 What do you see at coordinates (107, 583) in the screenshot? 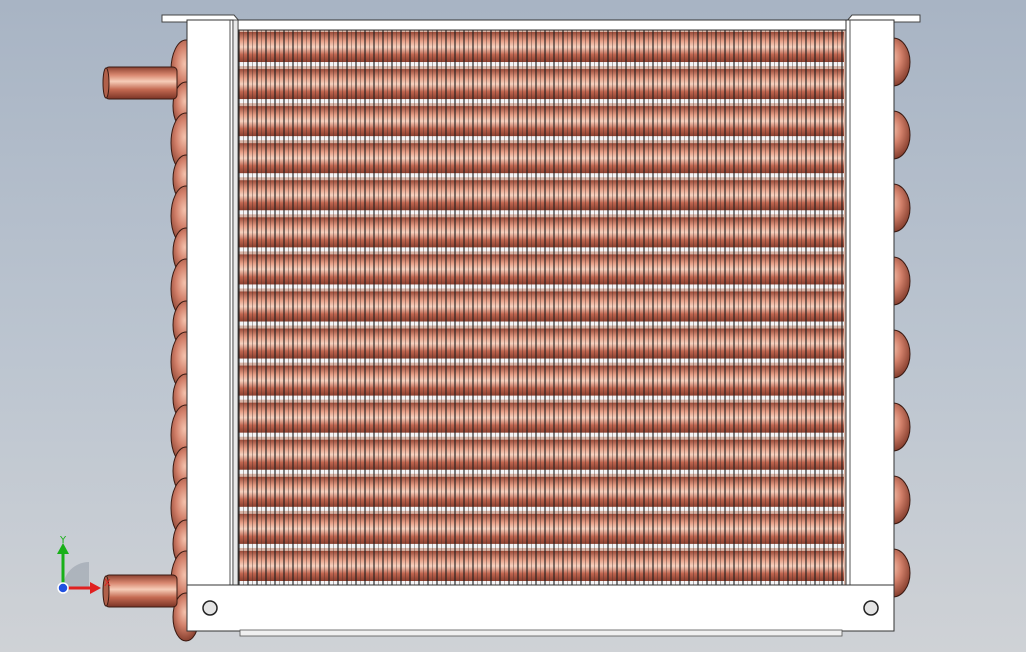
I see `triad-x-label: X` at bounding box center [107, 583].